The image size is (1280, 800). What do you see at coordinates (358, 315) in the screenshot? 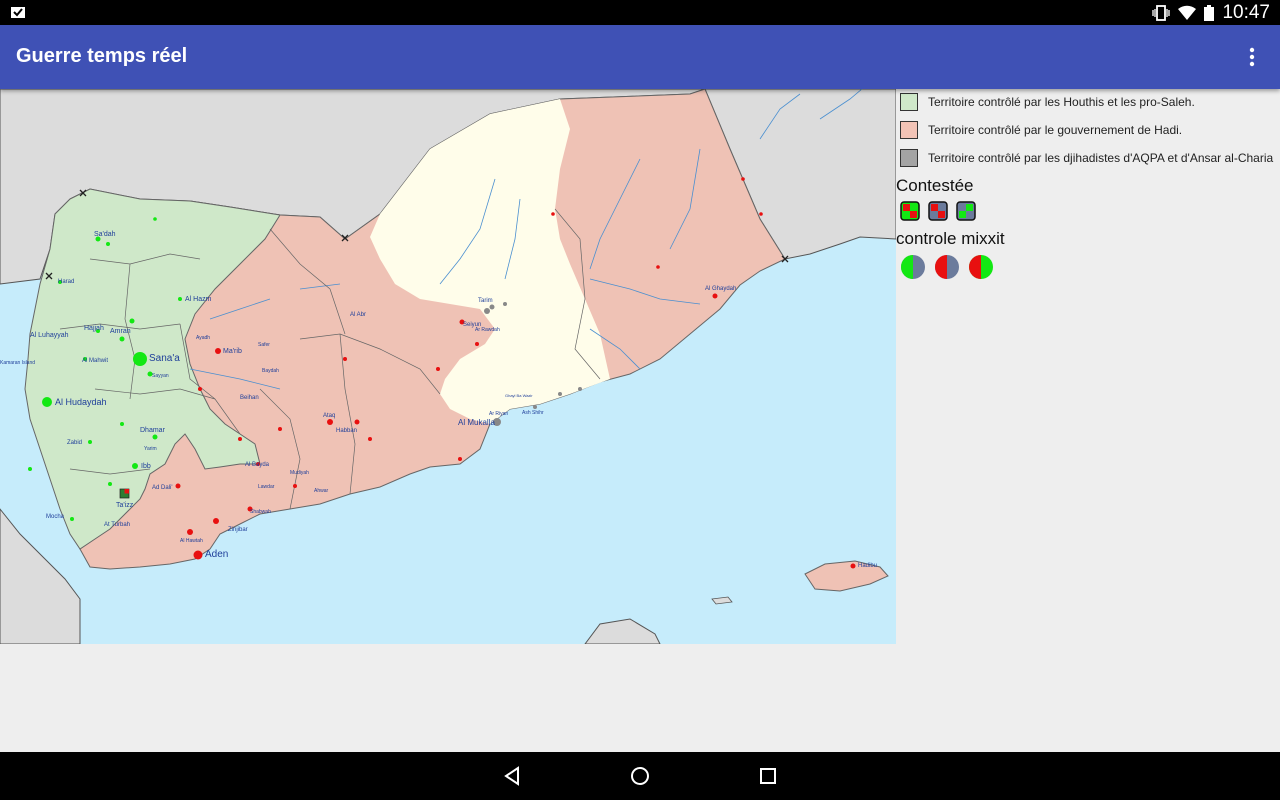
I see `label-alabr: Al Abr` at bounding box center [358, 315].